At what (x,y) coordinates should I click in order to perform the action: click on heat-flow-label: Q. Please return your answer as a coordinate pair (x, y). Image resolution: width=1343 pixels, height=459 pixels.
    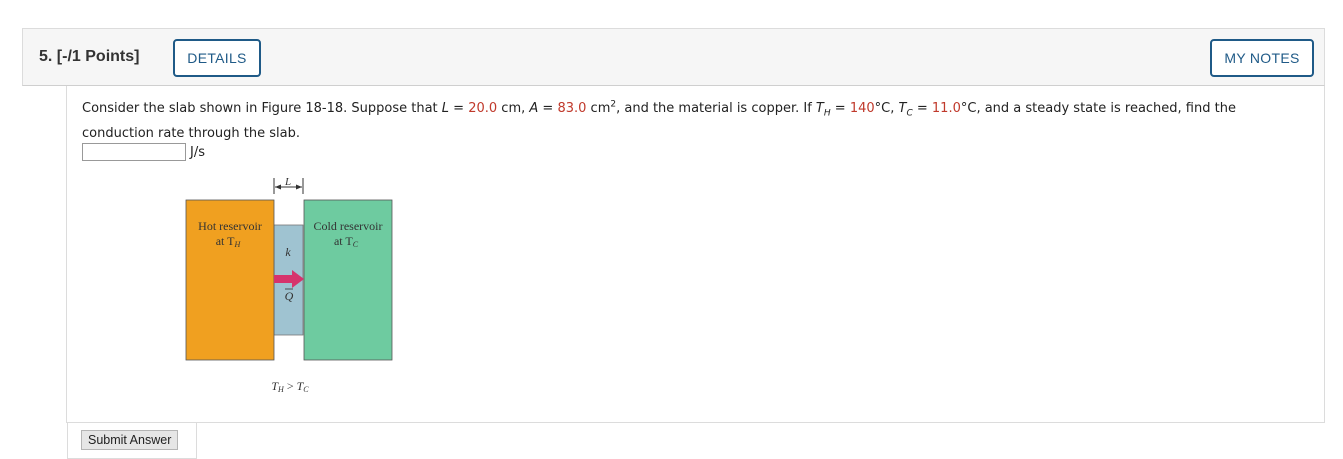
    Looking at the image, I should click on (289, 296).